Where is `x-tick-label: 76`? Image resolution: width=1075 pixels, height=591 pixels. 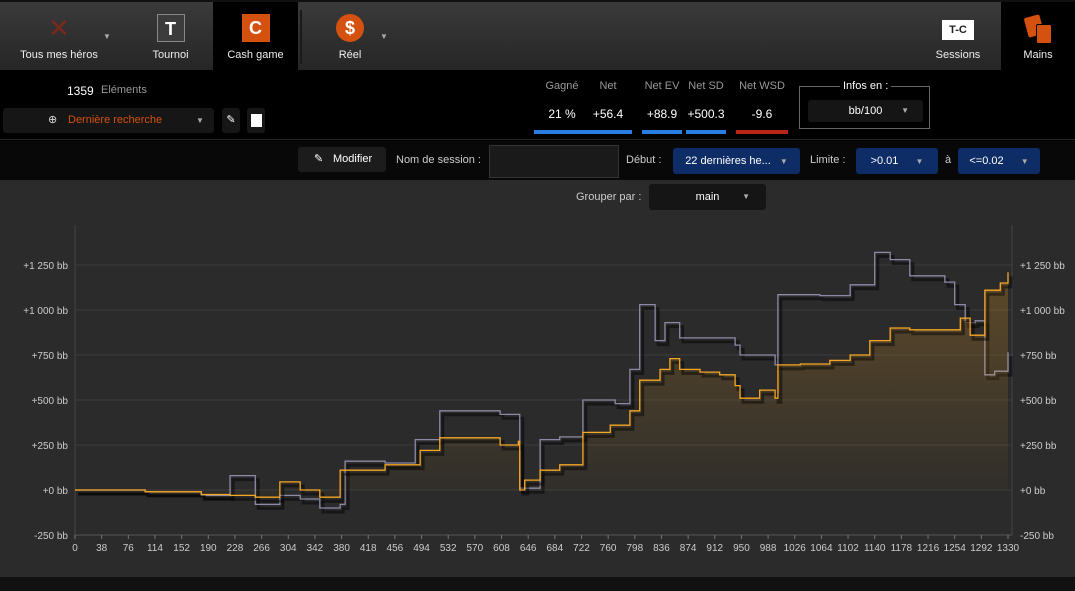 x-tick-label: 76 is located at coordinates (129, 548).